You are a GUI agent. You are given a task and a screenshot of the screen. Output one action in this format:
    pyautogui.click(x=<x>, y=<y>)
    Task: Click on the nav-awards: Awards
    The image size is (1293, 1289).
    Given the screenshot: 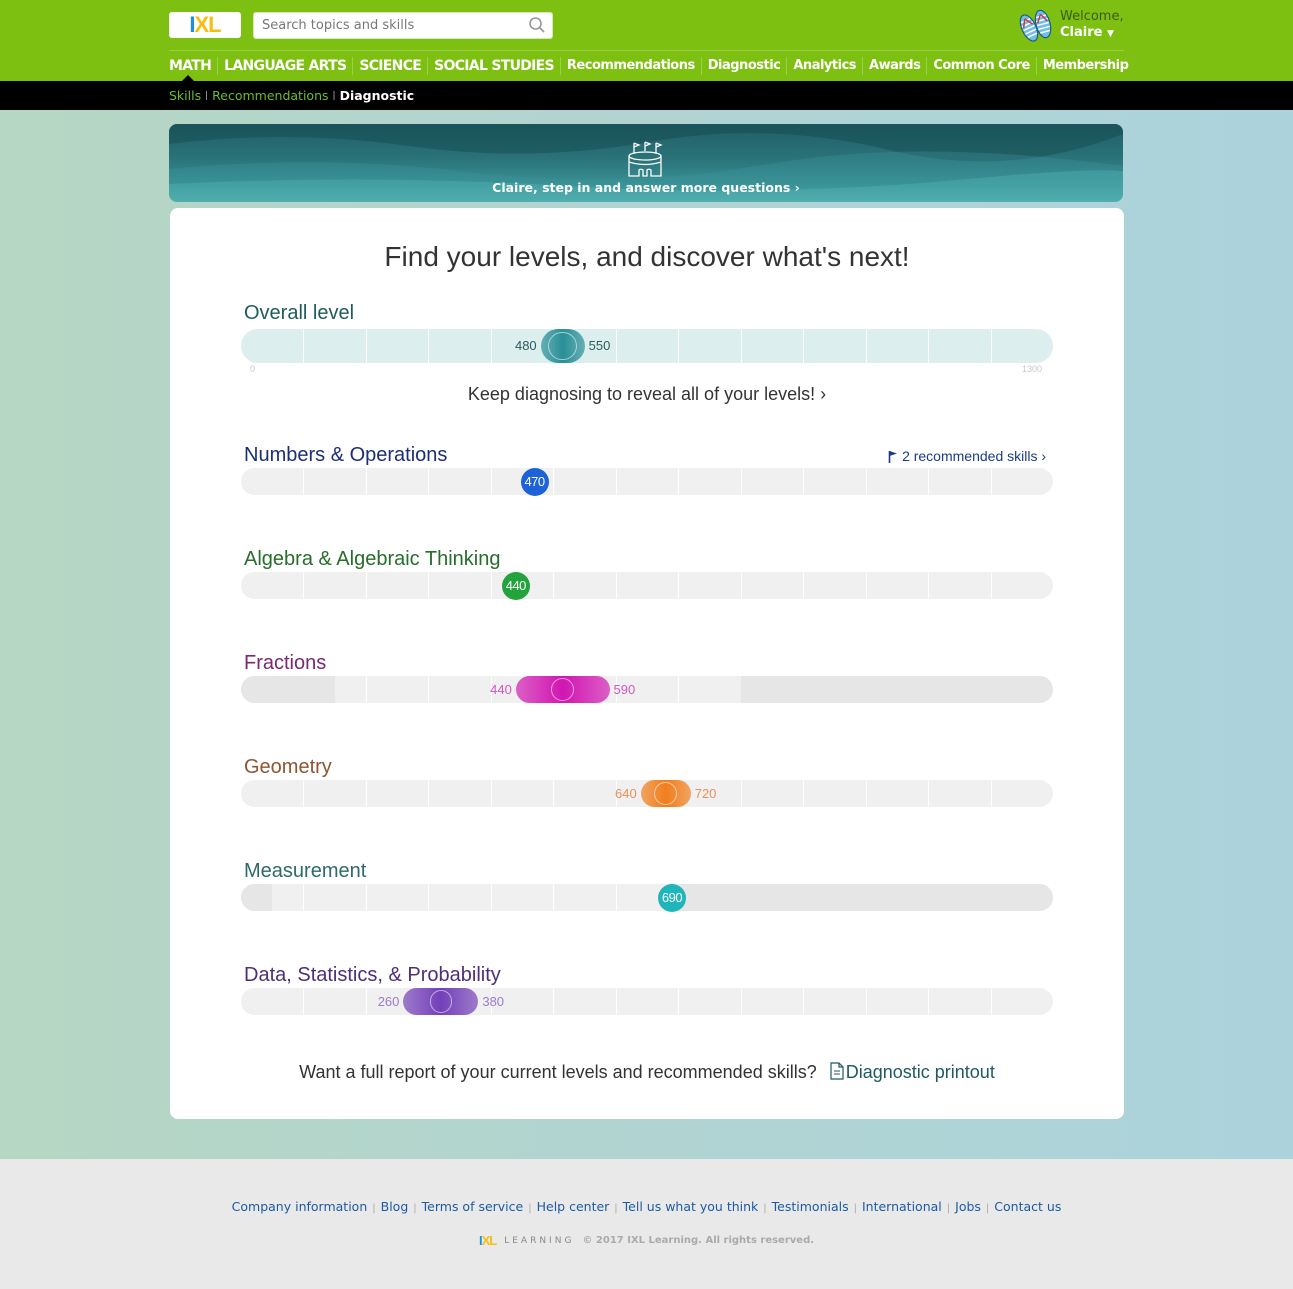 What is the action you would take?
    pyautogui.click(x=894, y=66)
    